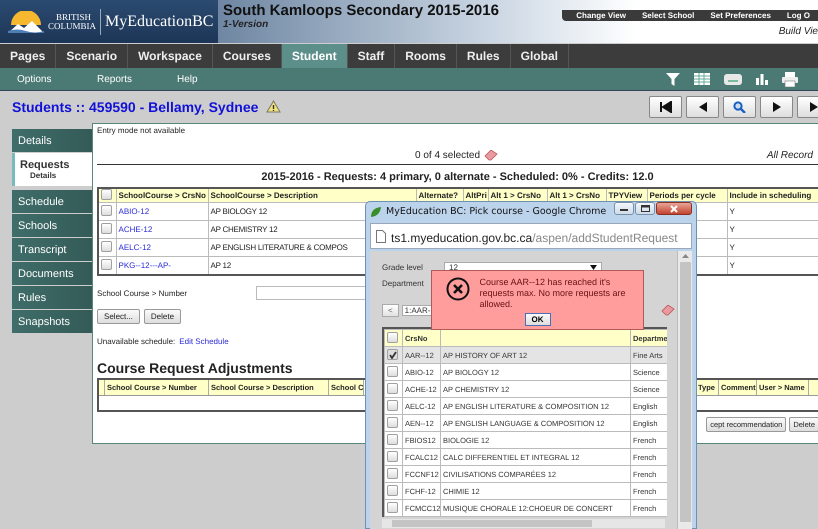  What do you see at coordinates (733, 79) in the screenshot?
I see `sort-icon` at bounding box center [733, 79].